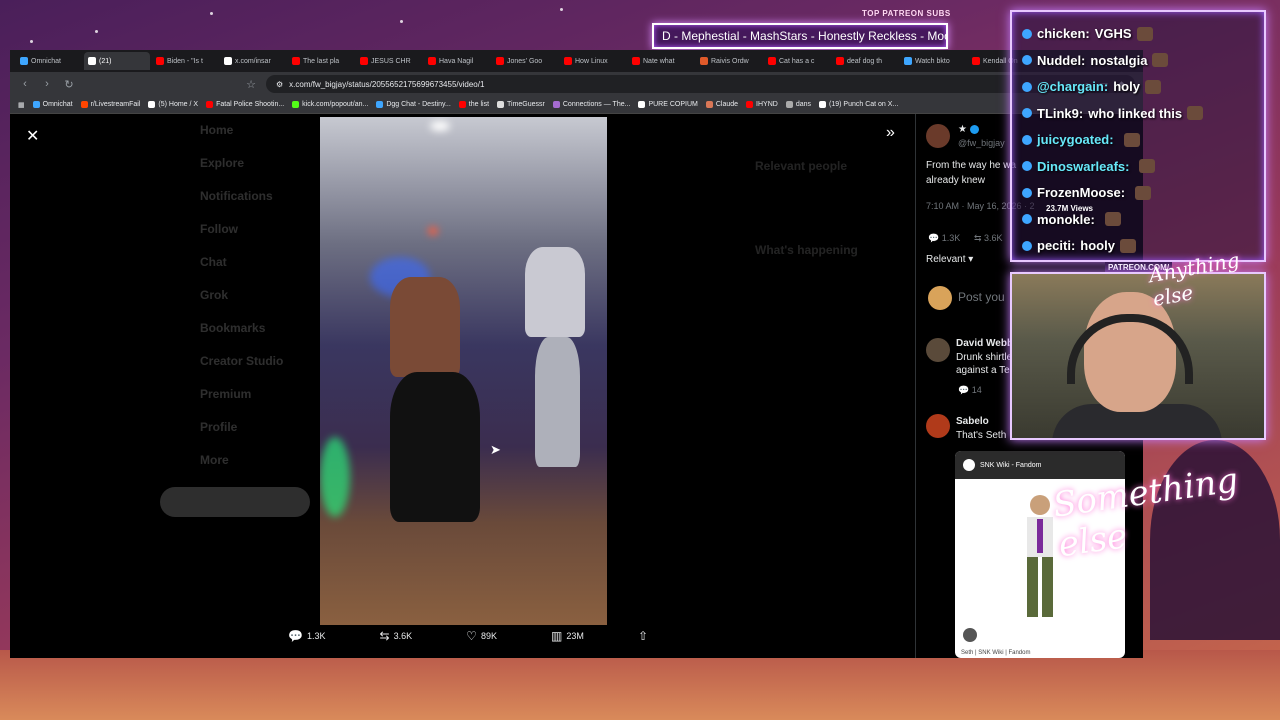 This screenshot has width=1280, height=720. I want to click on bookmark-item: TimeGuessr, so click(521, 104).